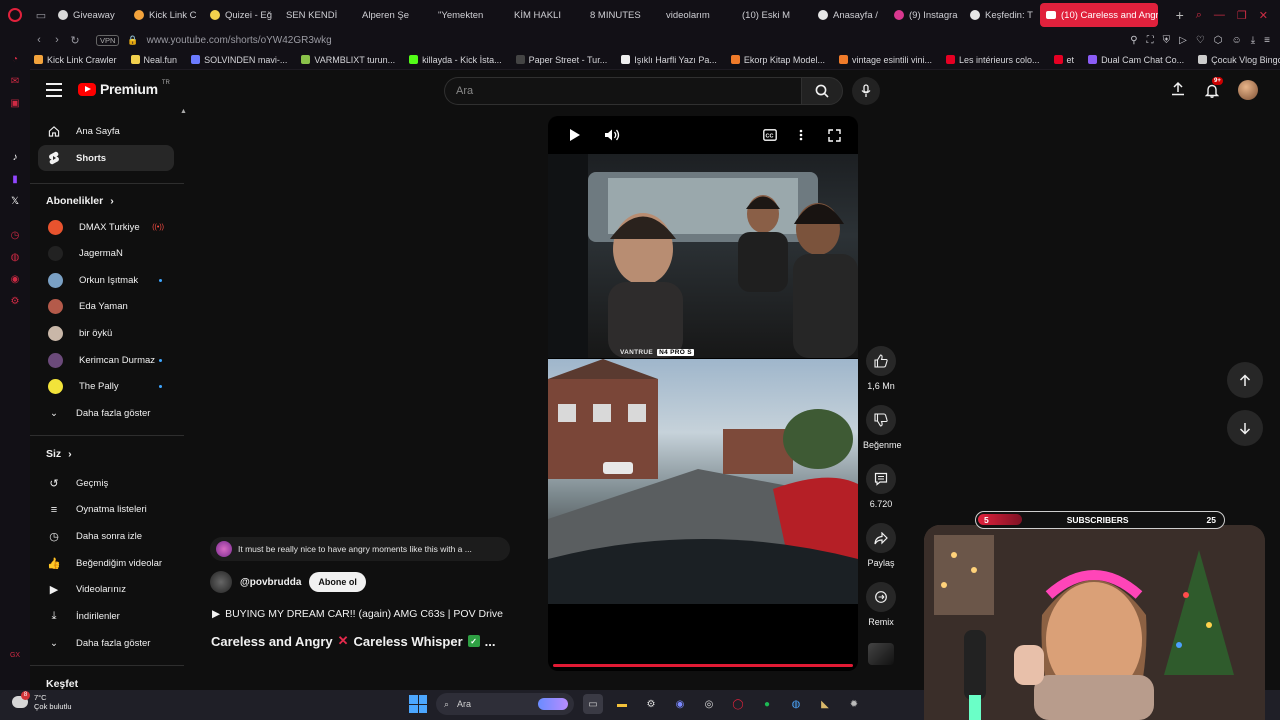 This screenshot has width=1280, height=720. What do you see at coordinates (106, 307) in the screenshot?
I see `subscription-item: Eda Yaman` at bounding box center [106, 307].